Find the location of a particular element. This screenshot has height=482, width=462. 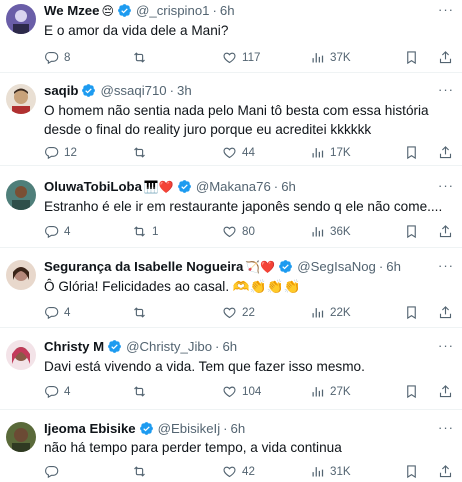

like-button: 44 is located at coordinates (238, 152).